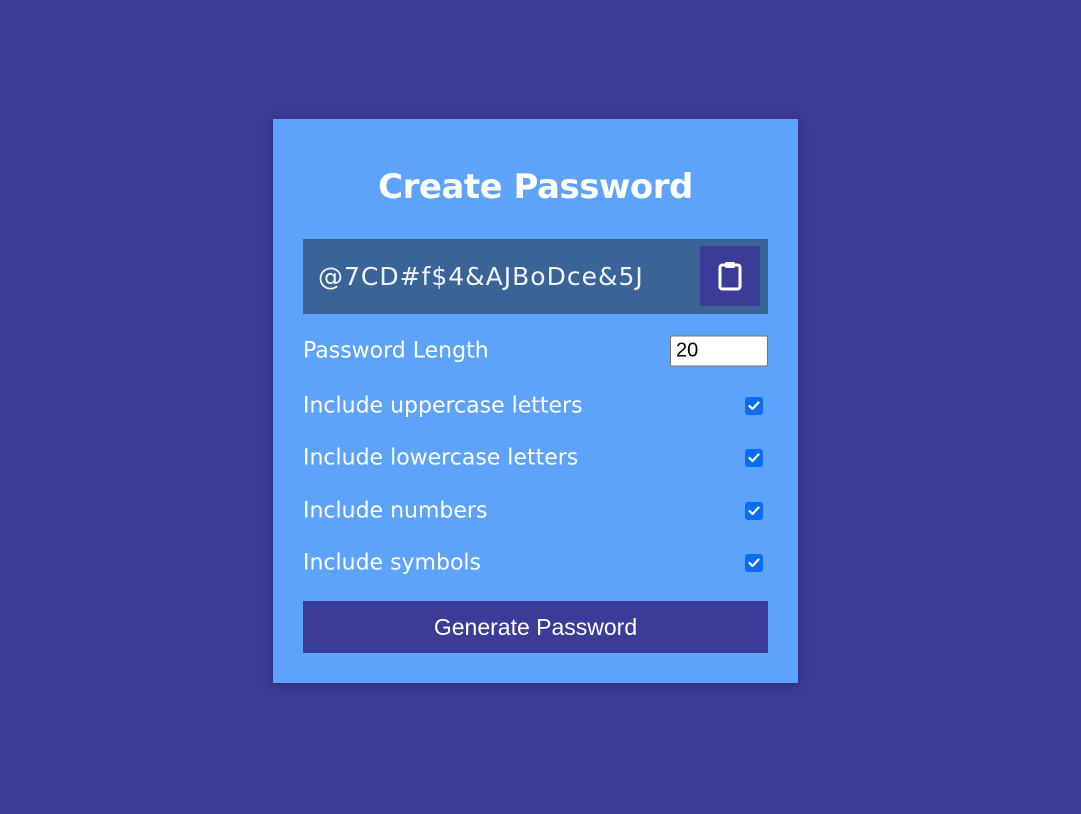 The width and height of the screenshot is (1081, 814). I want to click on numbers-option-label: Include numbers, so click(395, 511).